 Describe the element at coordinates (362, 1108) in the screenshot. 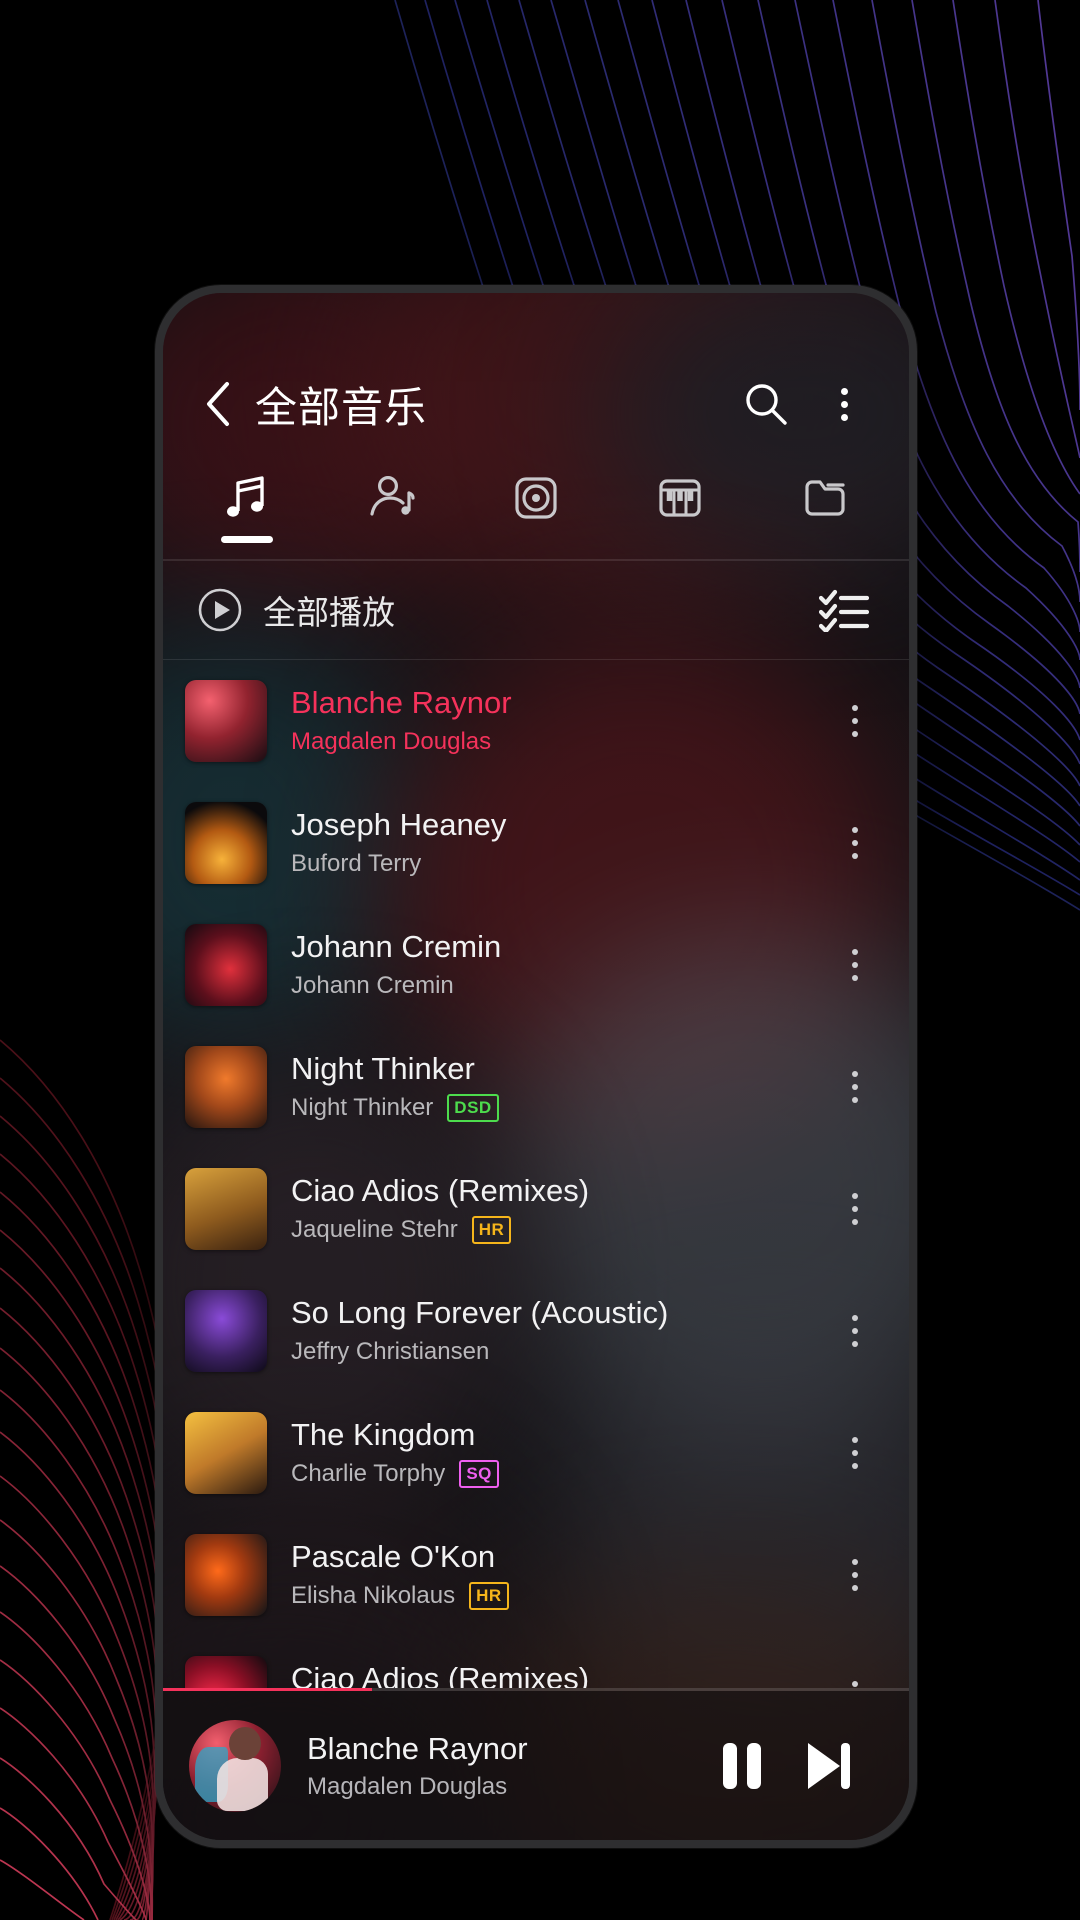

I see `song-artist: Night Thinker` at that location.